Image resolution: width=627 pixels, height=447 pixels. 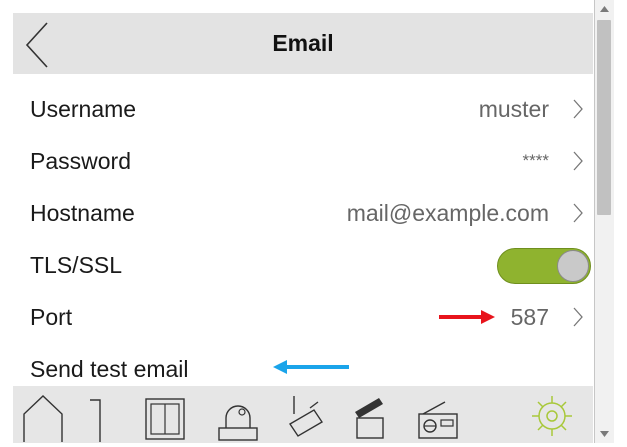 I want to click on password-label: Password, so click(x=80, y=161).